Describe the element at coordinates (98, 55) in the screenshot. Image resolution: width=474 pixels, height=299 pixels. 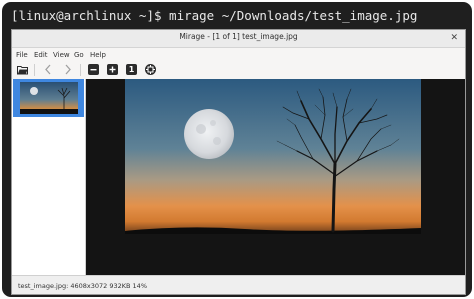
I see `menu-help: Help` at that location.